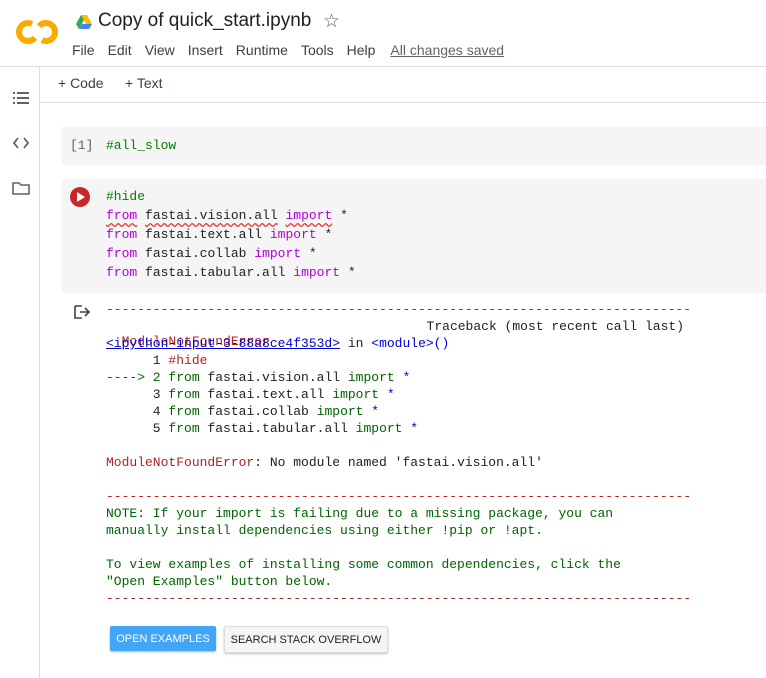 The height and width of the screenshot is (678, 766). I want to click on save-status-link: All changes saved, so click(447, 50).